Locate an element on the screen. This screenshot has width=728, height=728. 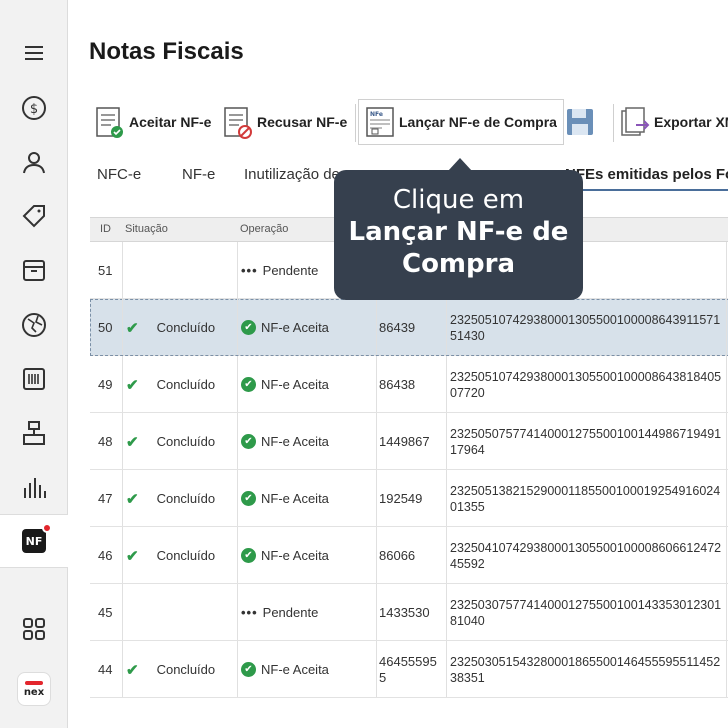
sidebar-item-integrations is located at coordinates (34, 433).